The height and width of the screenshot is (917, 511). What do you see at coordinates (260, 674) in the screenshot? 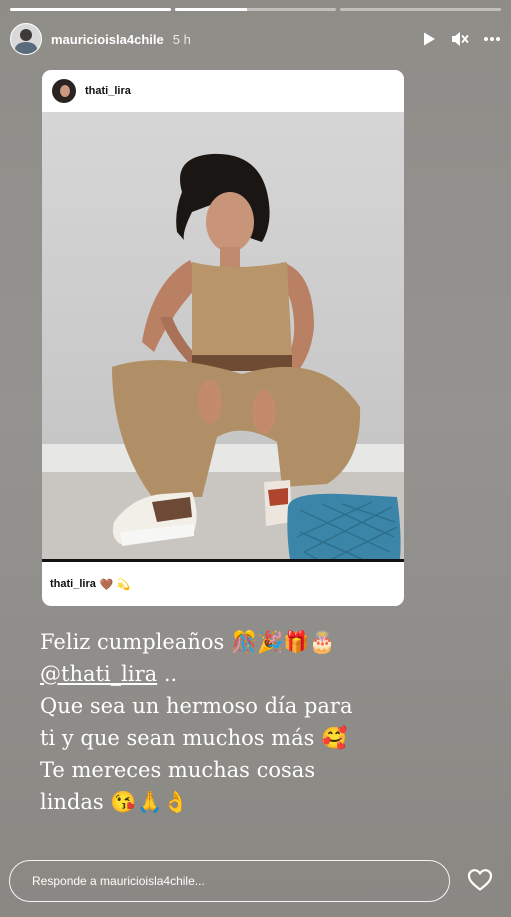
I see `story-text-line: @thati_lira ..` at bounding box center [260, 674].